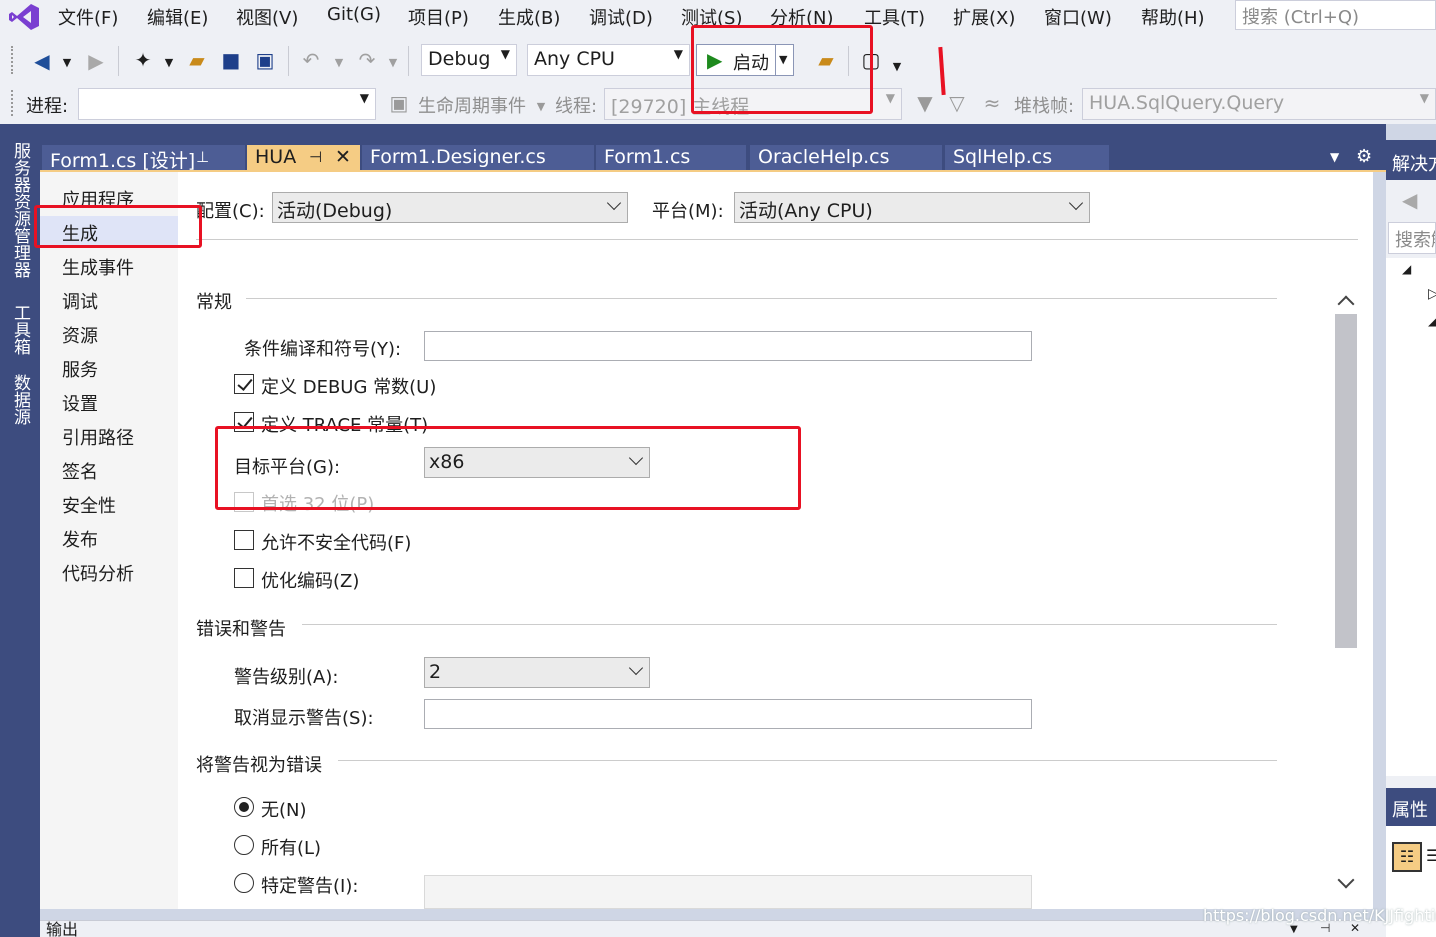 The image size is (1436, 937). What do you see at coordinates (802, 17) in the screenshot?
I see `menu-analyze: 分析(N)` at bounding box center [802, 17].